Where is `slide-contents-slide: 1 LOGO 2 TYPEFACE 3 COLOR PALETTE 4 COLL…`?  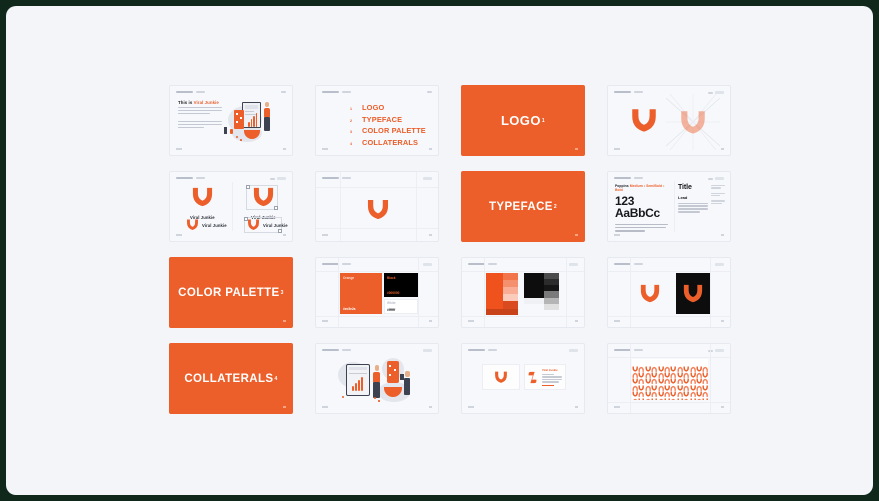 slide-contents-slide: 1 LOGO 2 TYPEFACE 3 COLOR PALETTE 4 COLL… is located at coordinates (377, 120).